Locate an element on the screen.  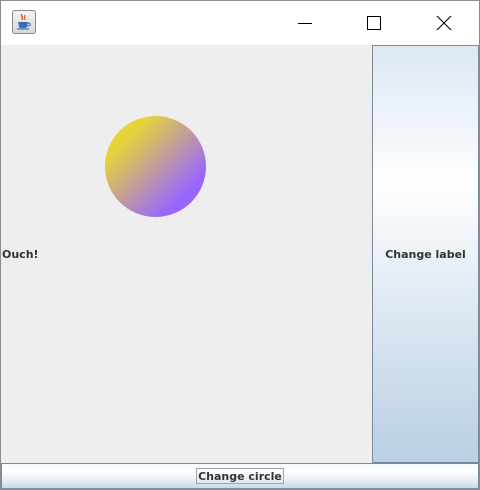
gradient-circle is located at coordinates (155, 166).